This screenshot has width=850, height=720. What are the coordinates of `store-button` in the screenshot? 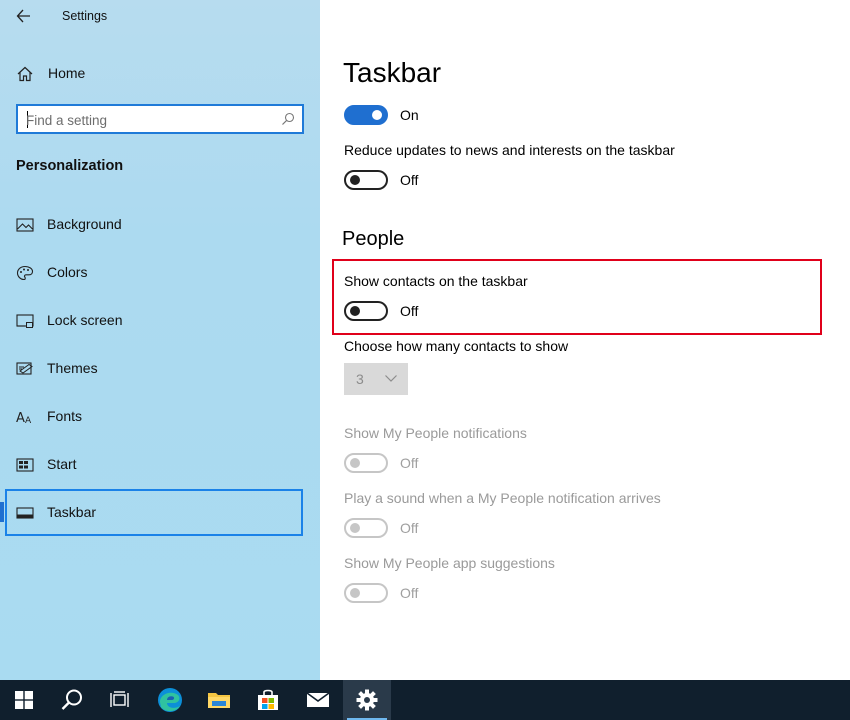 It's located at (268, 700).